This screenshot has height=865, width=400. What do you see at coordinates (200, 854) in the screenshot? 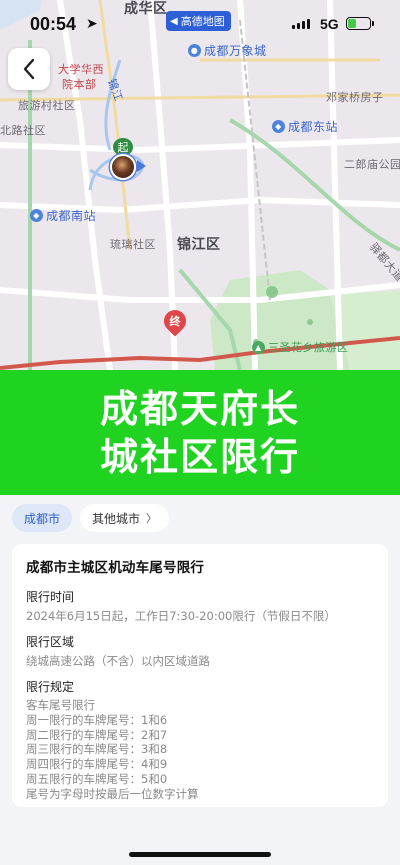
I see `home-indicator` at bounding box center [200, 854].